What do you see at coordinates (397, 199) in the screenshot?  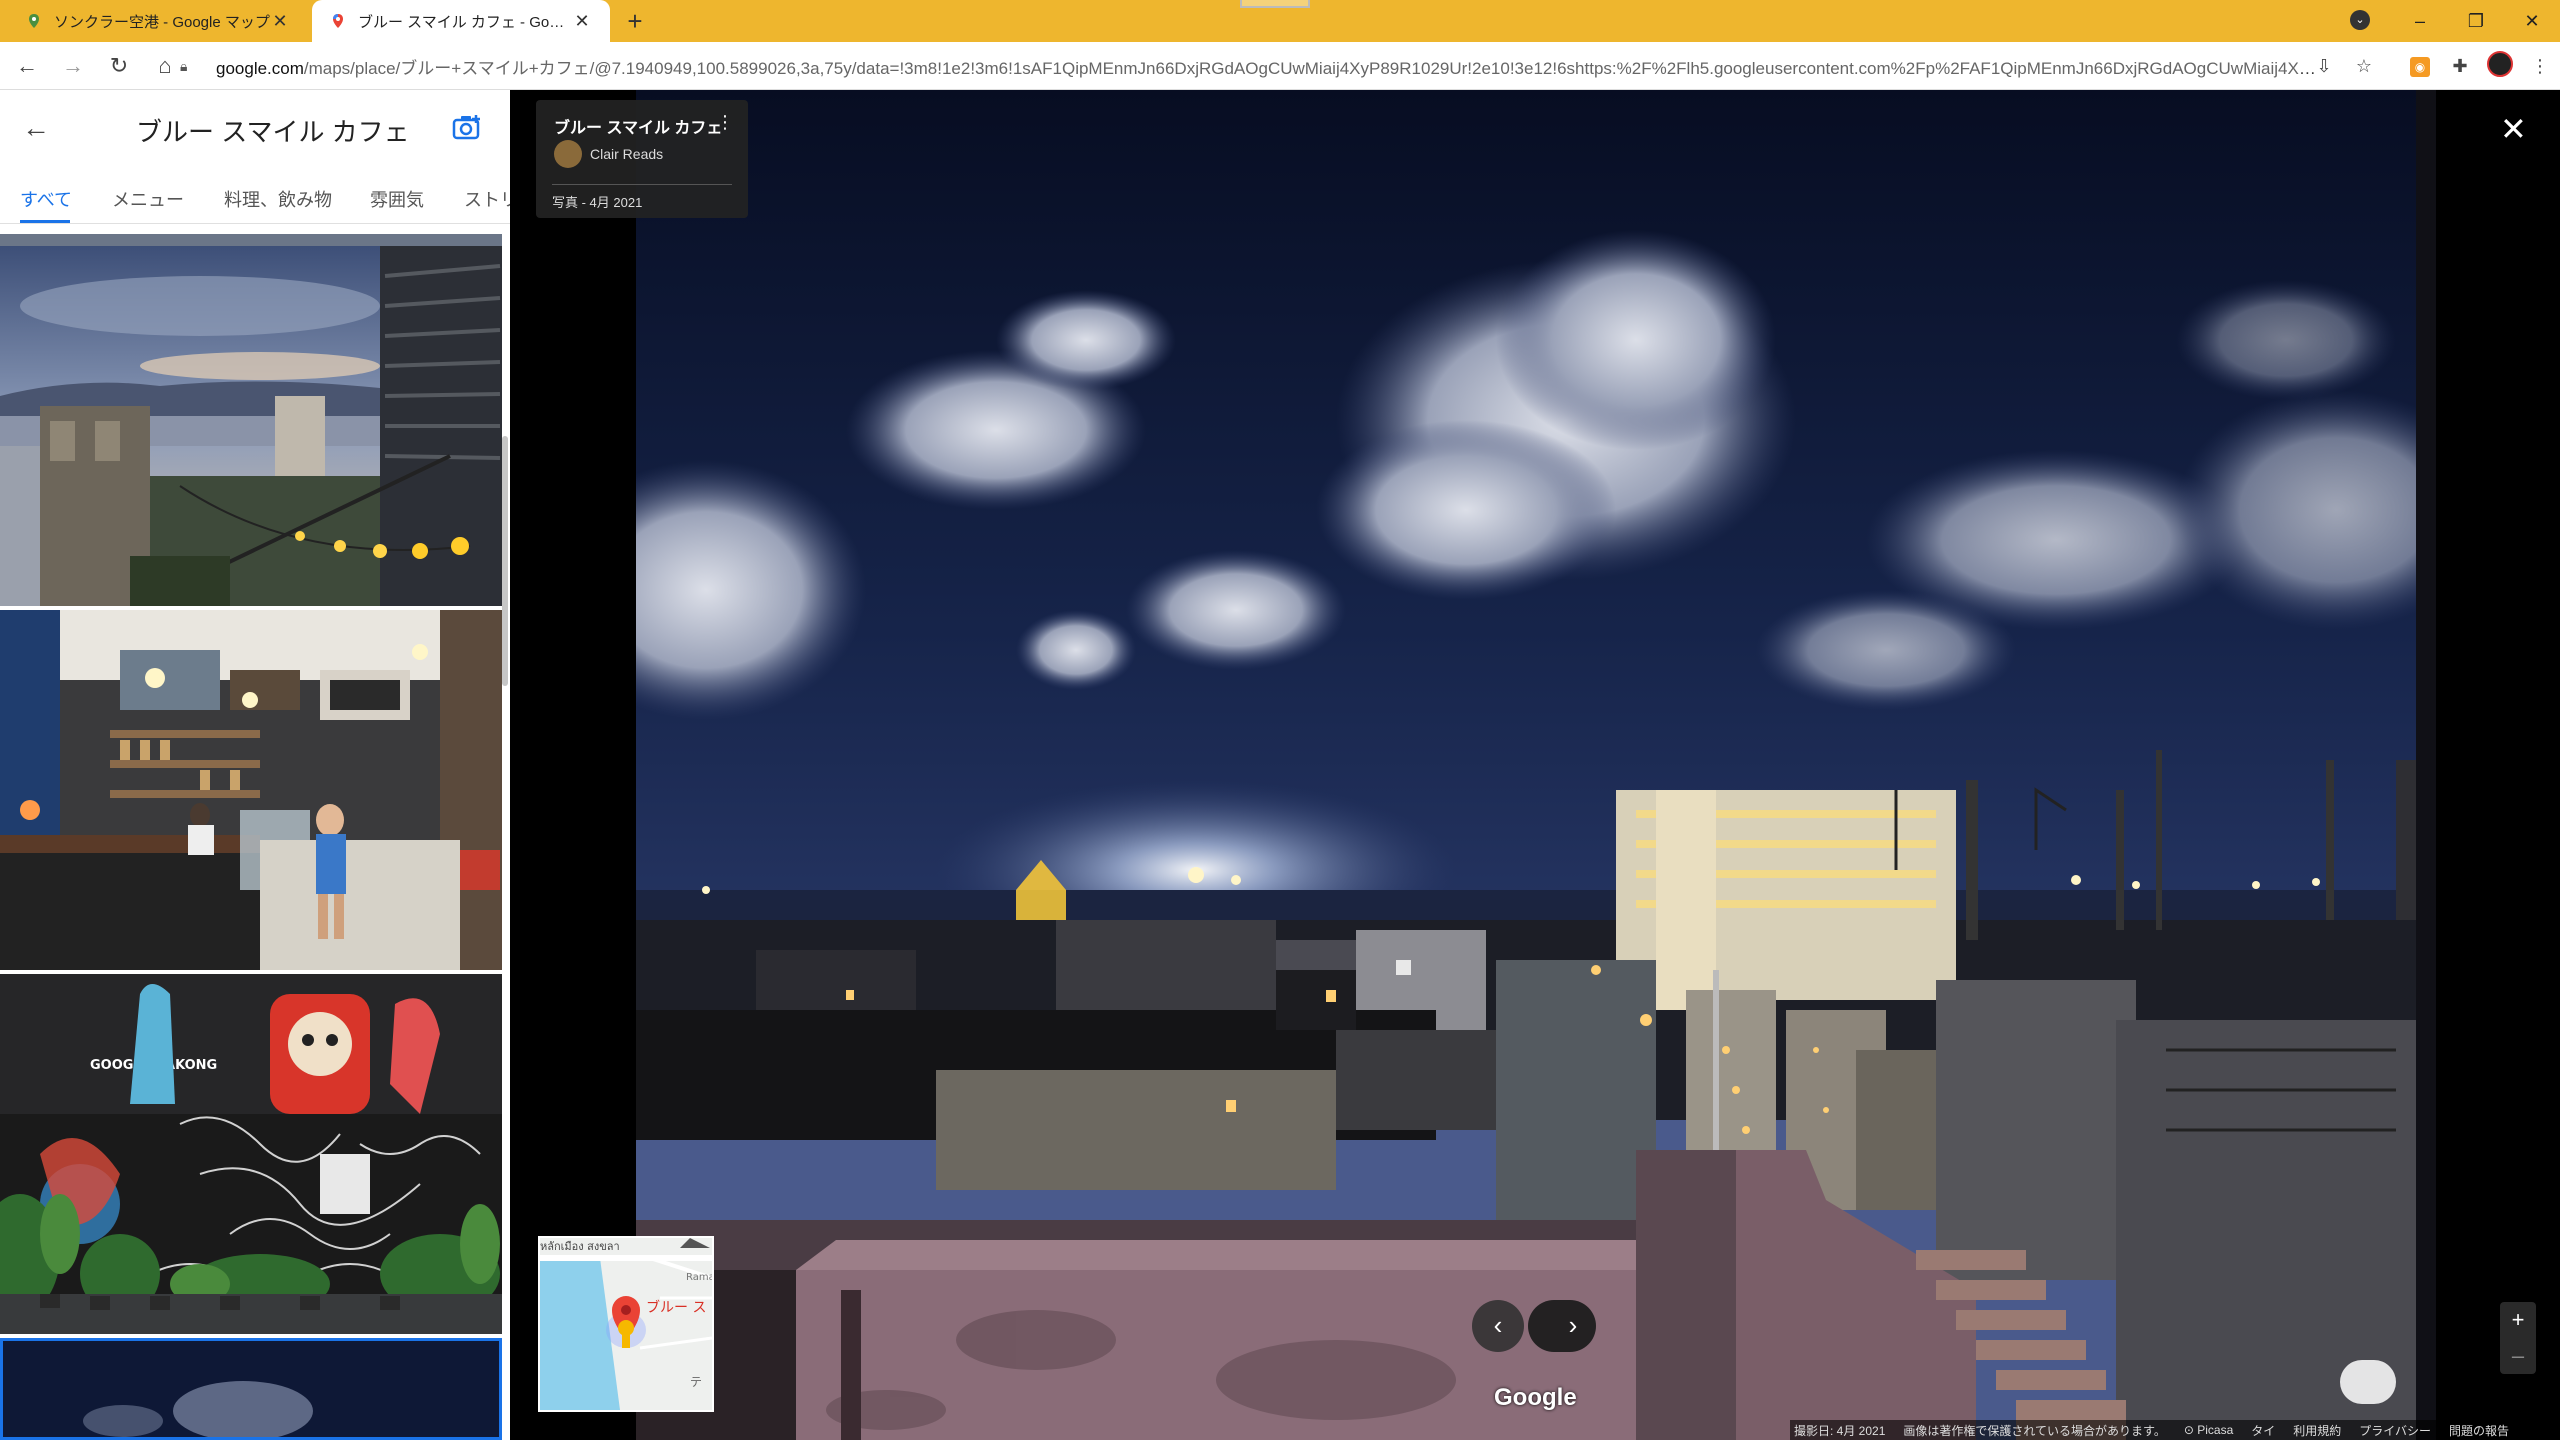 I see `tab-vibe: 雰囲気` at bounding box center [397, 199].